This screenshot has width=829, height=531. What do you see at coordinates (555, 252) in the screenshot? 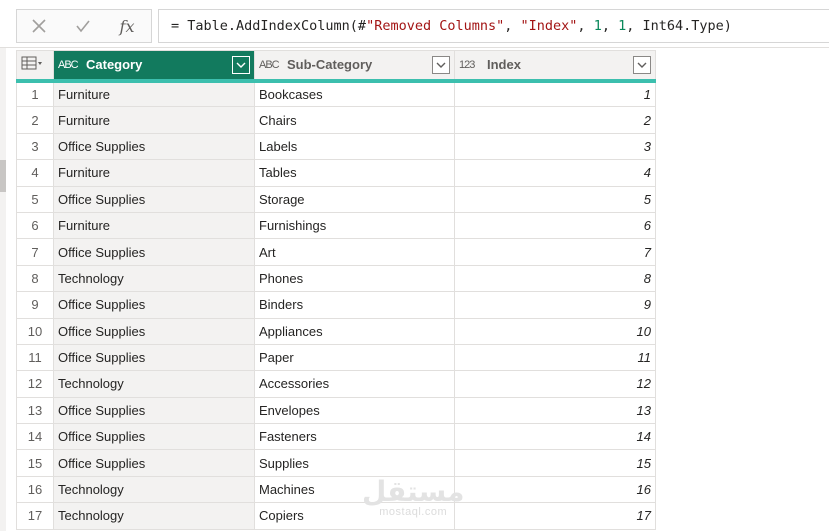
I see `cell-index: 7` at bounding box center [555, 252].